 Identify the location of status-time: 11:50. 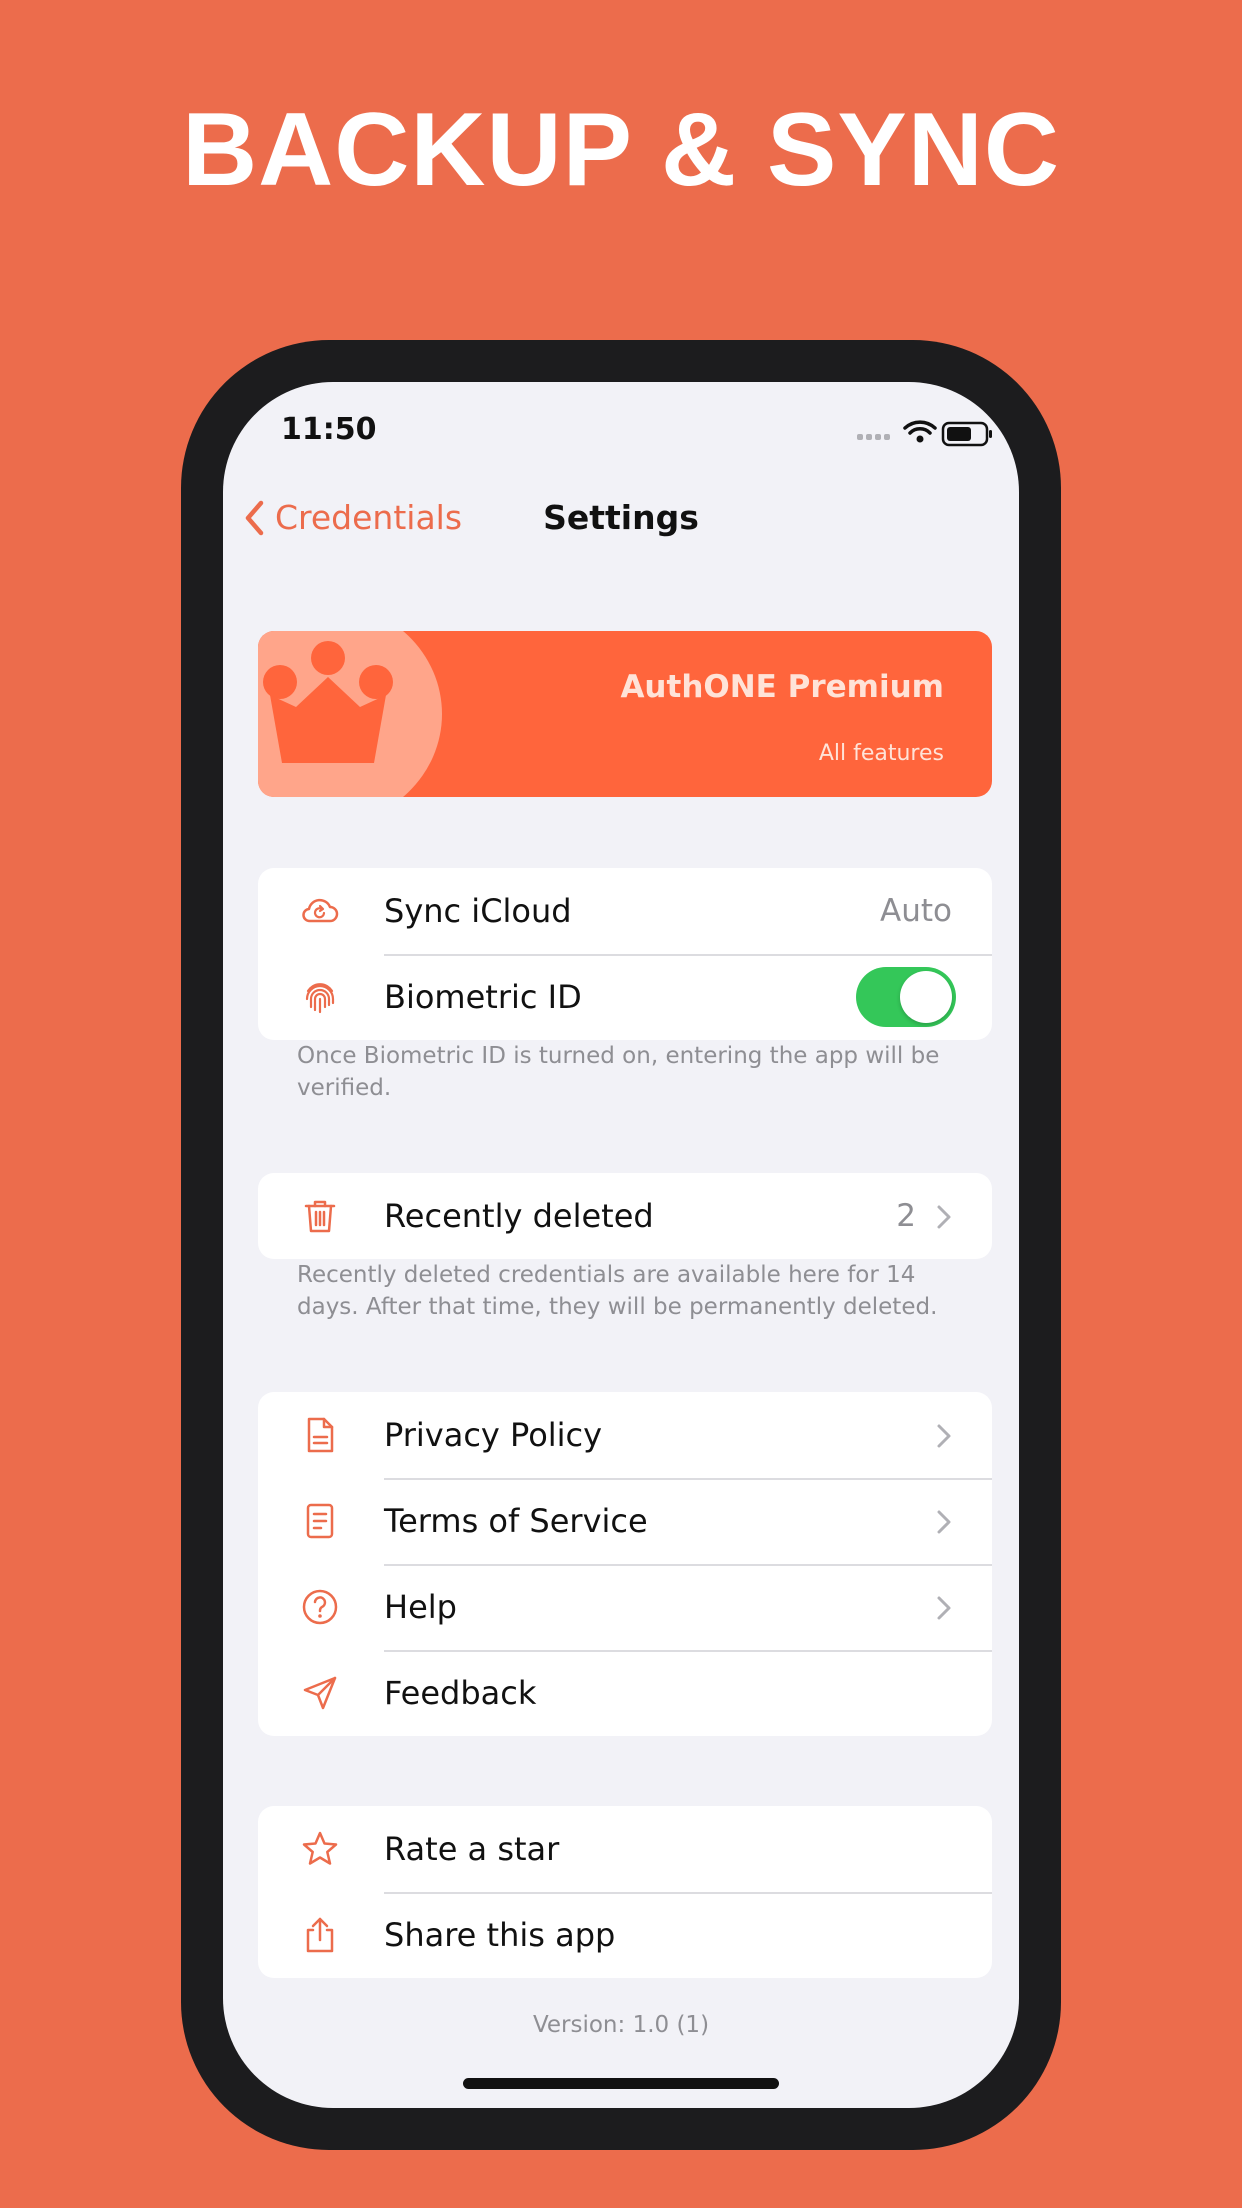
(329, 429).